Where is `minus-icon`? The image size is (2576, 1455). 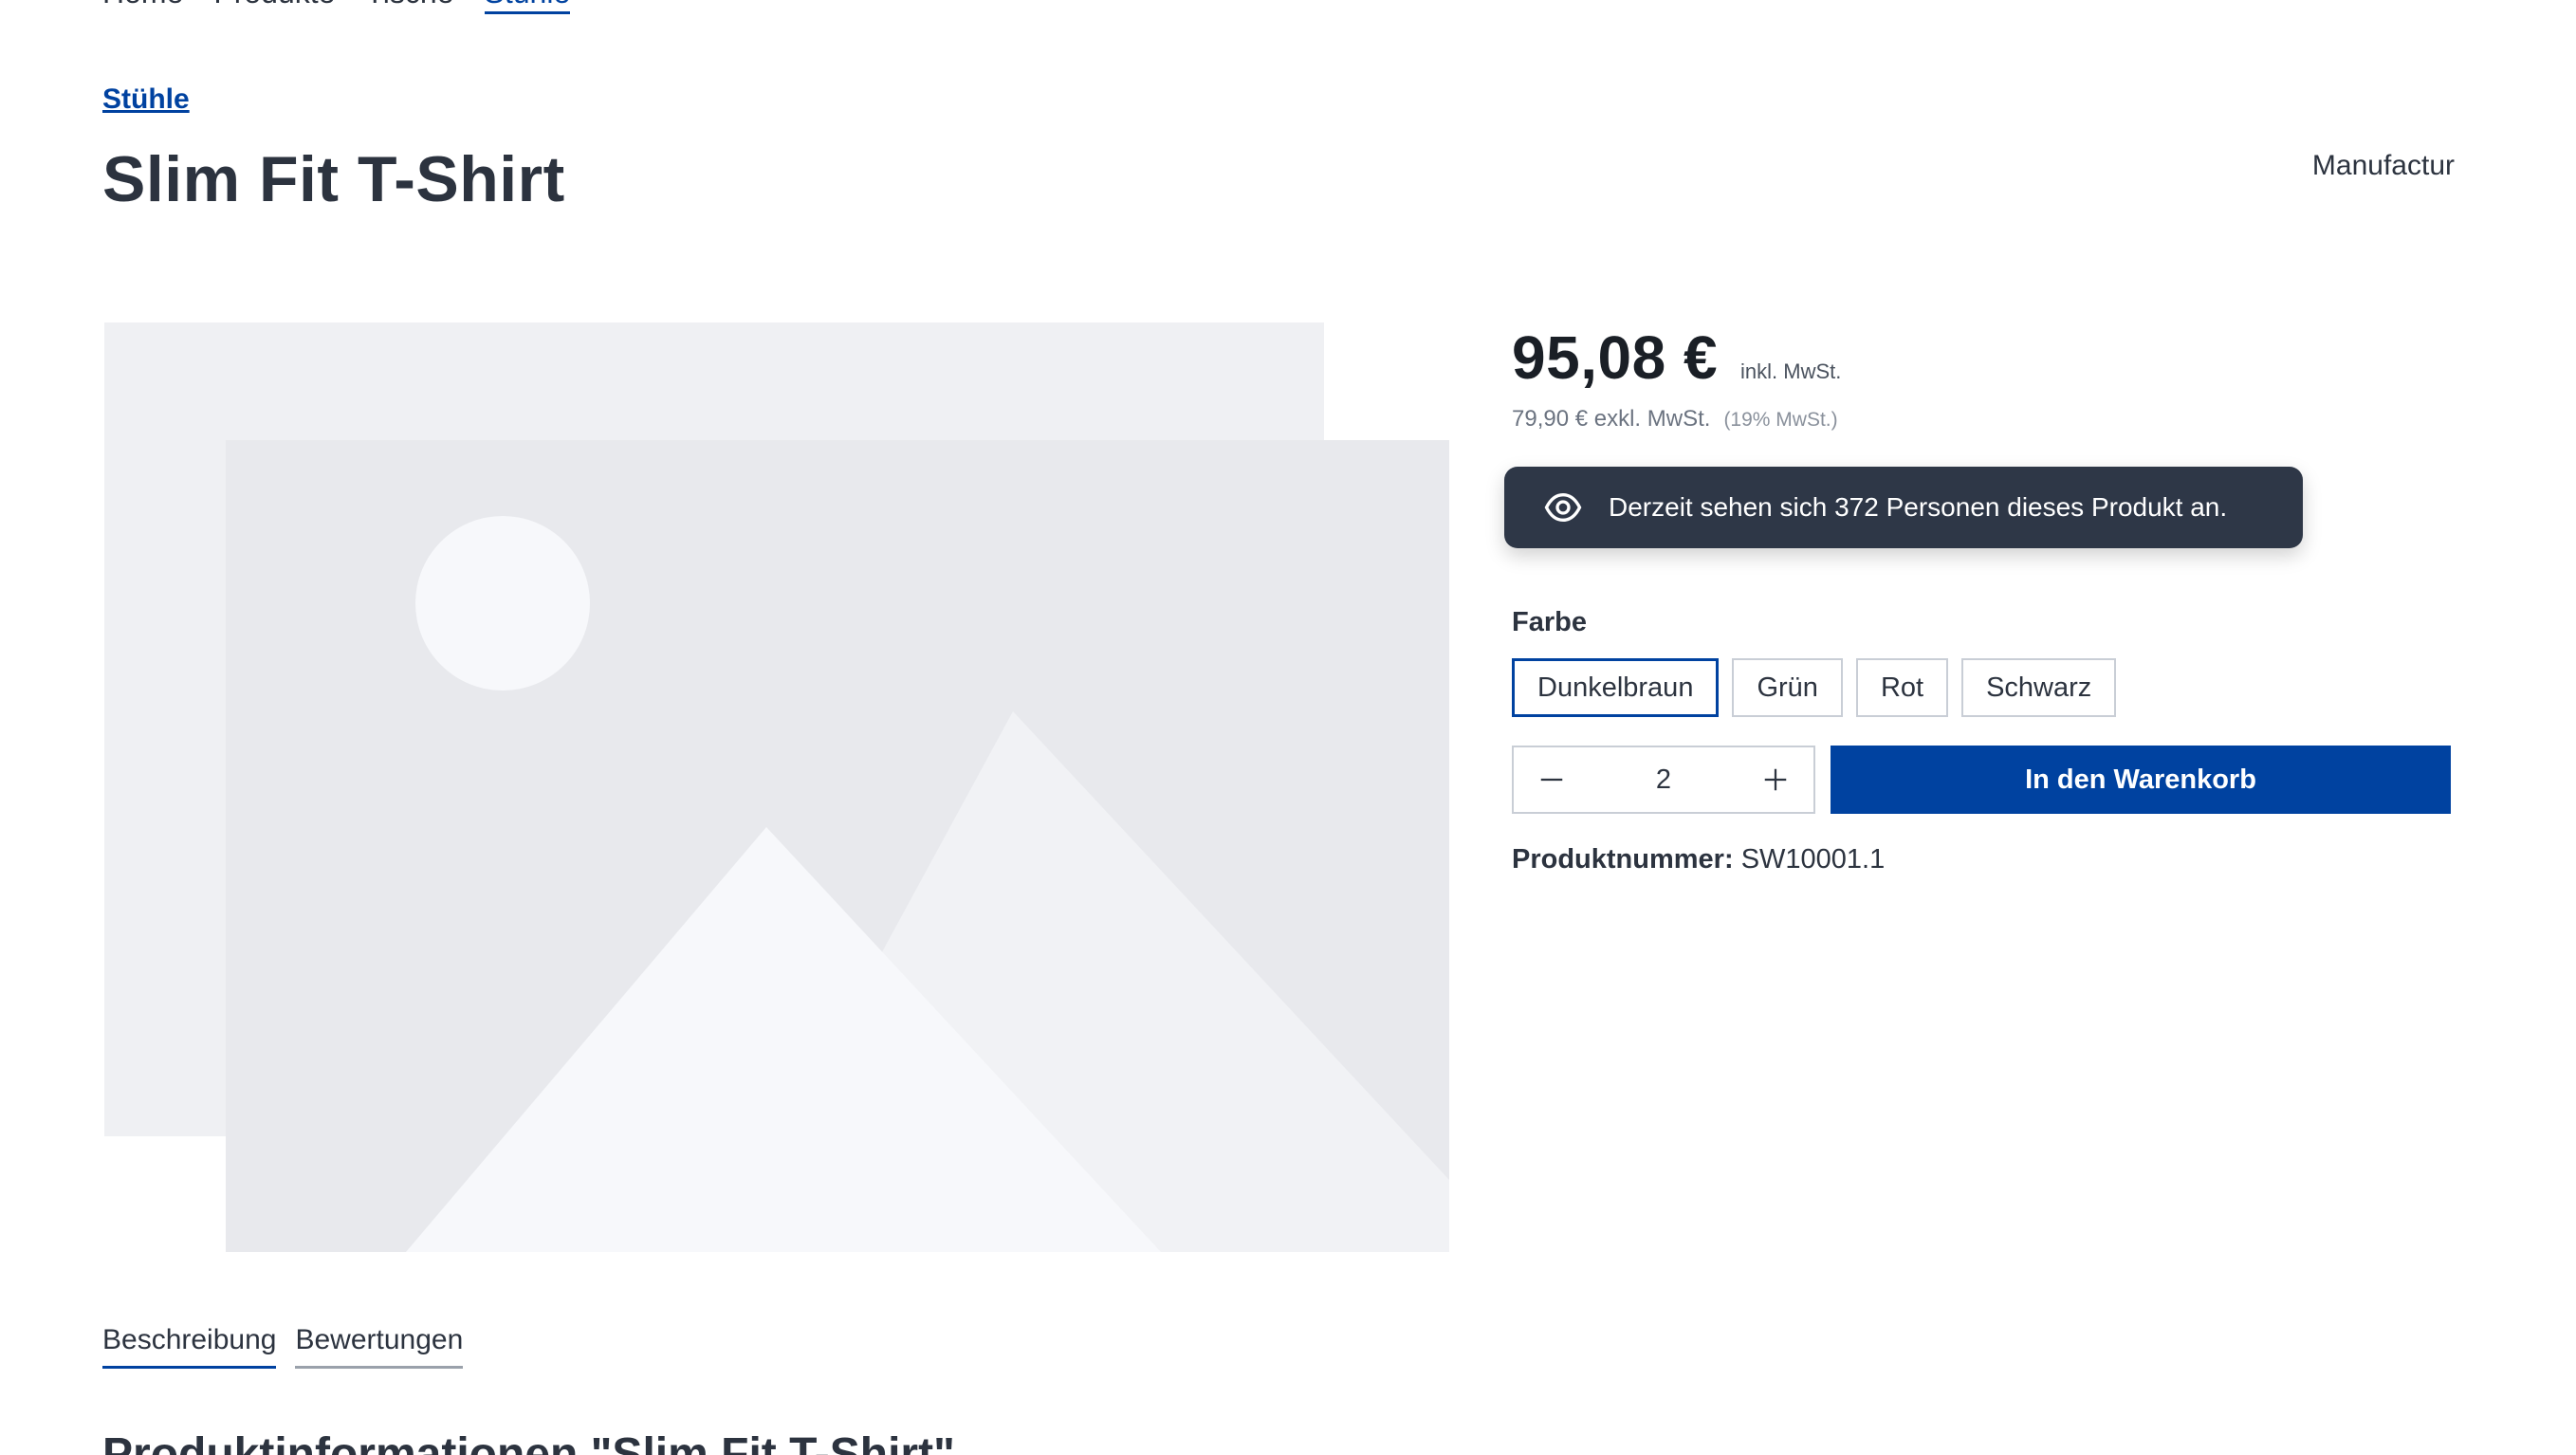 minus-icon is located at coordinates (1551, 780).